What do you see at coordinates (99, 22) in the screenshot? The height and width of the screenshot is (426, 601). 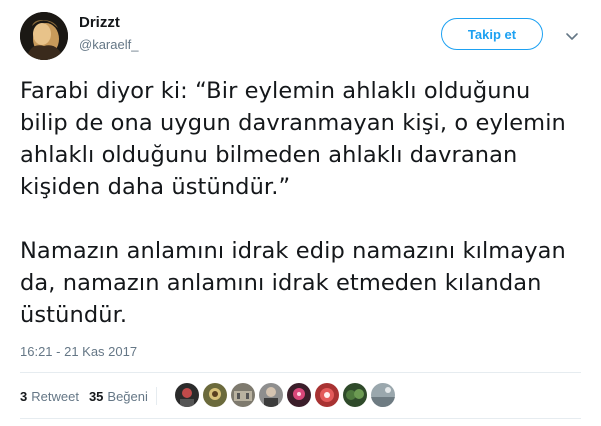 I see `author-name: Drizzt` at bounding box center [99, 22].